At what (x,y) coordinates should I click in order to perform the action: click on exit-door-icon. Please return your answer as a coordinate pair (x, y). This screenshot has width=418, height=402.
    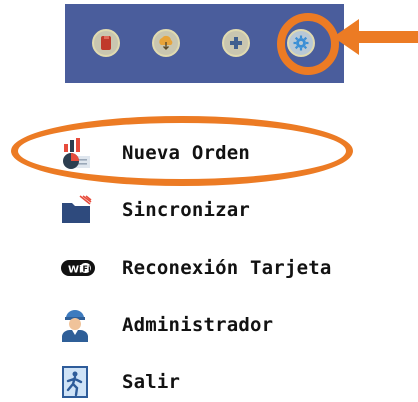
    Looking at the image, I should click on (80, 382).